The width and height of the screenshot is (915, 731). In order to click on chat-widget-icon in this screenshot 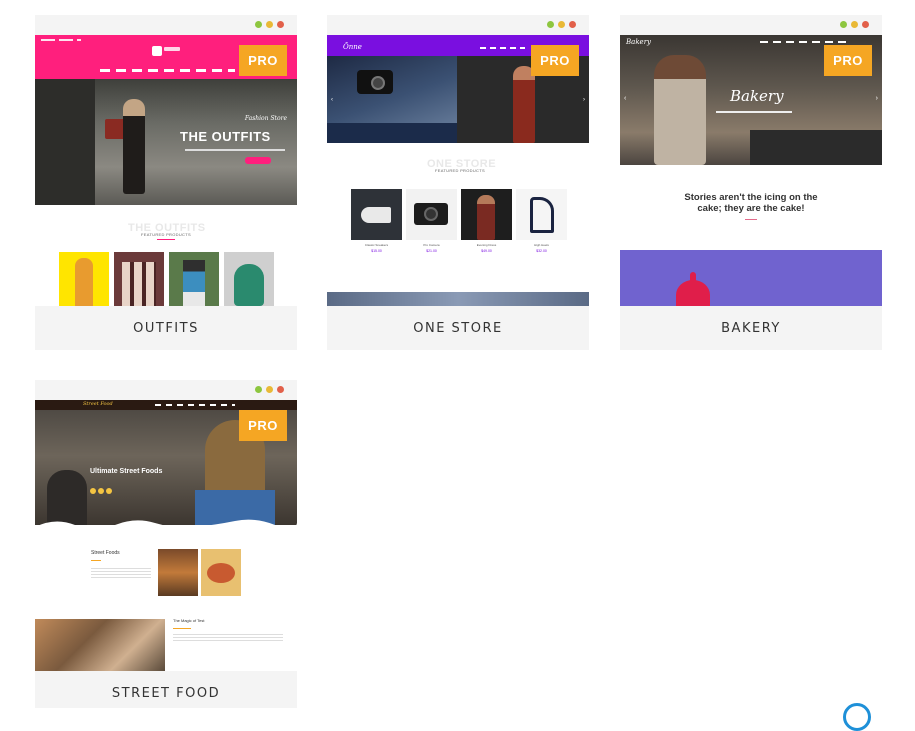, I will do `click(857, 717)`.